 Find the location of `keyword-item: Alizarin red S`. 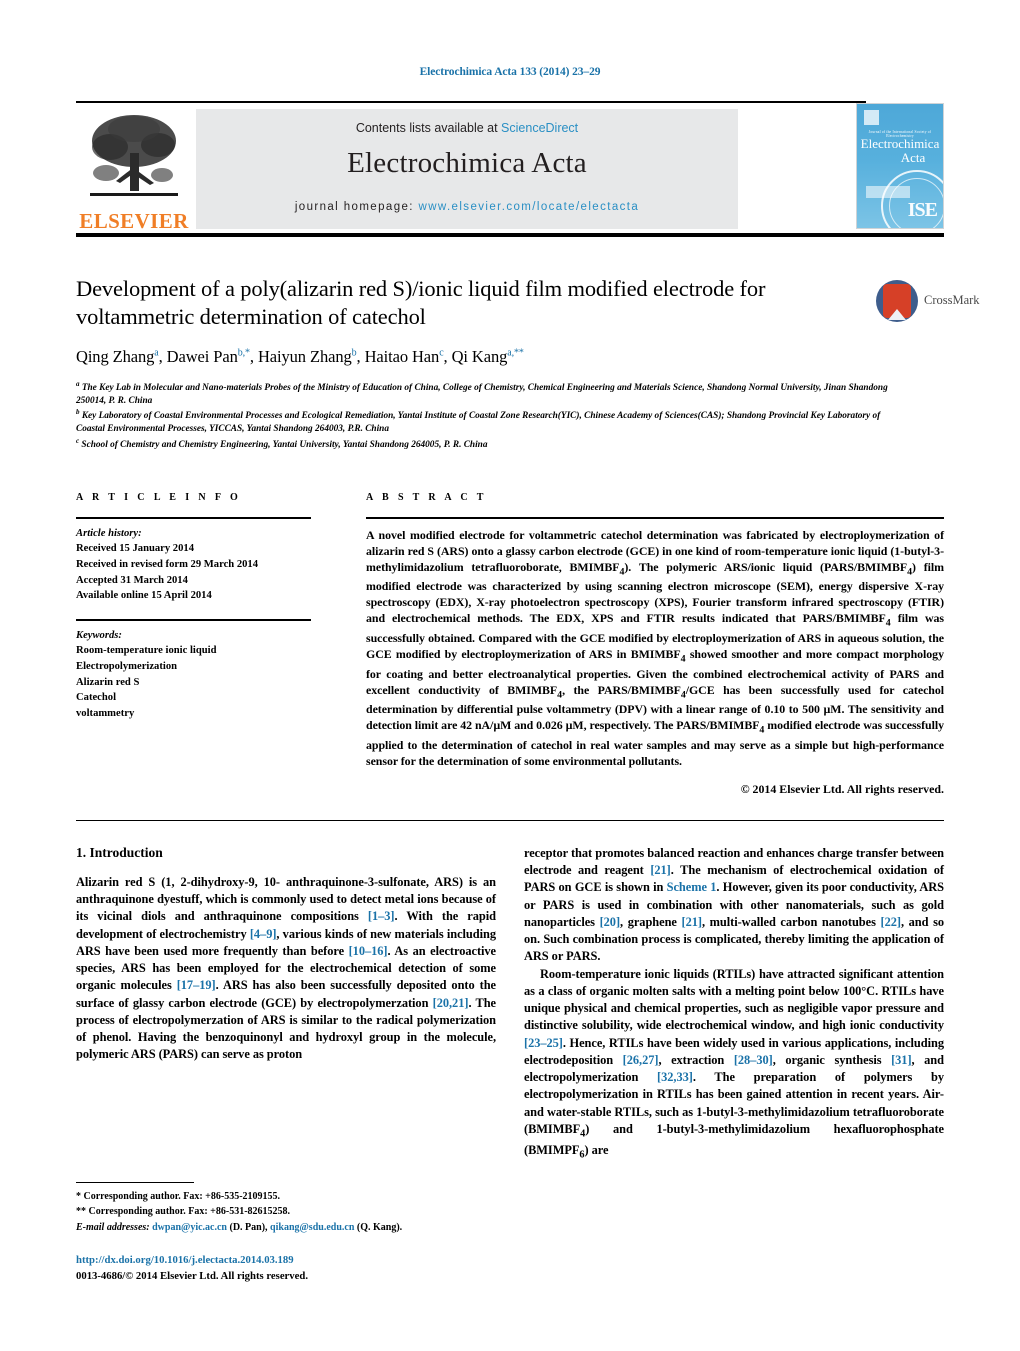

keyword-item: Alizarin red S is located at coordinates (108, 682).